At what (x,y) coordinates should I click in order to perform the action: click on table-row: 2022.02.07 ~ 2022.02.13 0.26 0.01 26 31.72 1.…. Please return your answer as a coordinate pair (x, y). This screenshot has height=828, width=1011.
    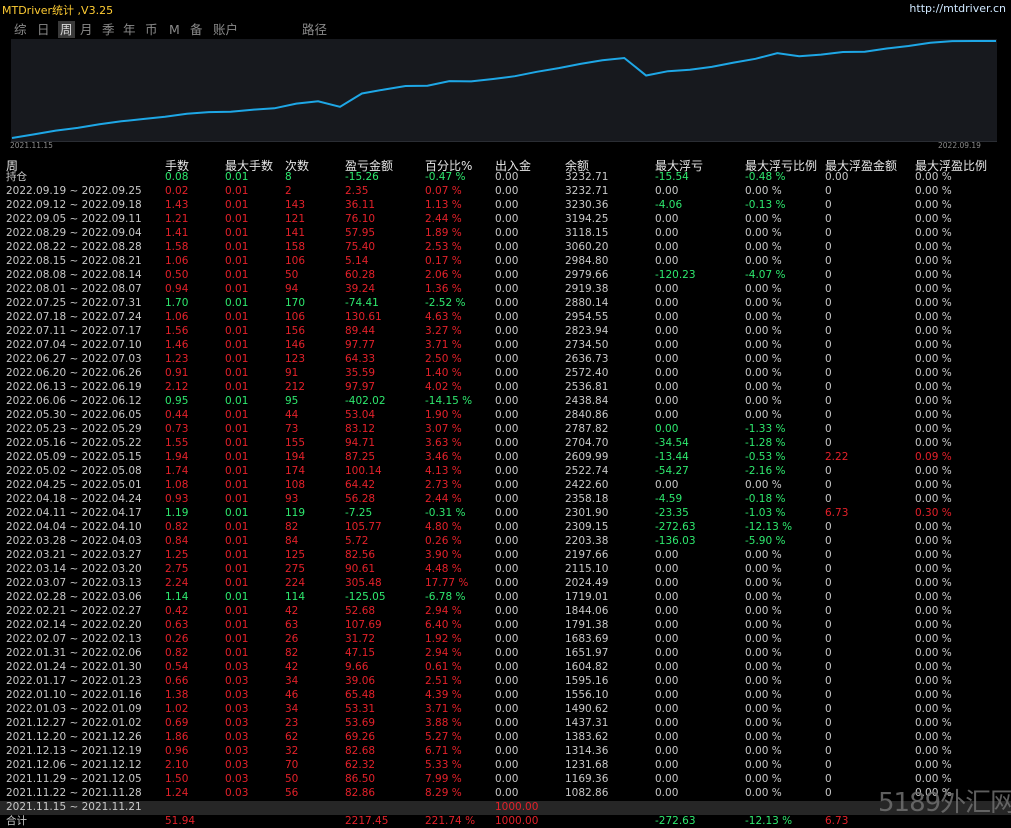
    Looking at the image, I should click on (505, 639).